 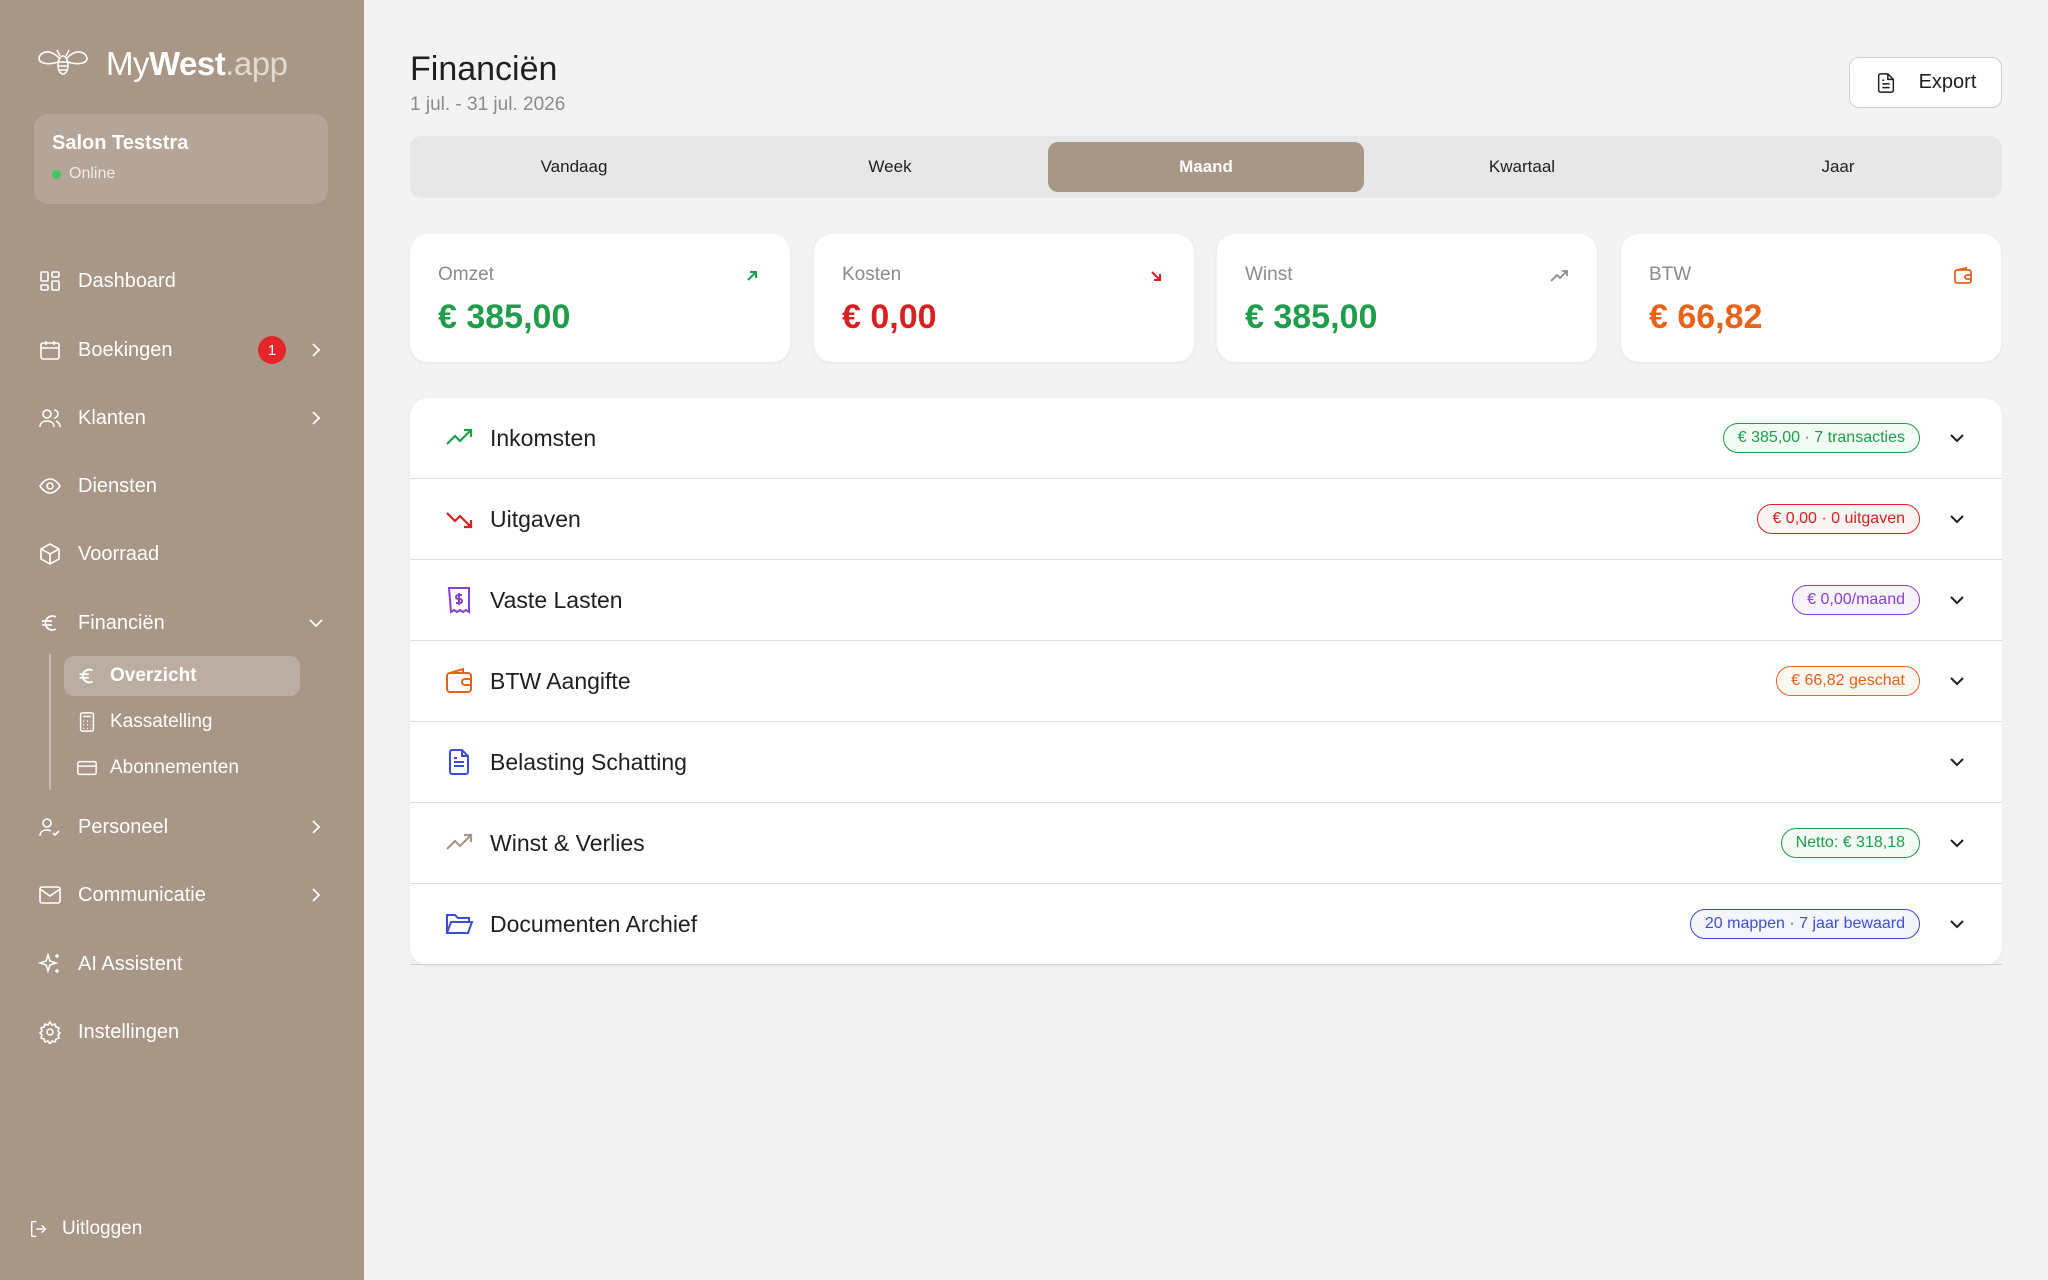 I want to click on nav-diensten: Diensten, so click(x=183, y=486).